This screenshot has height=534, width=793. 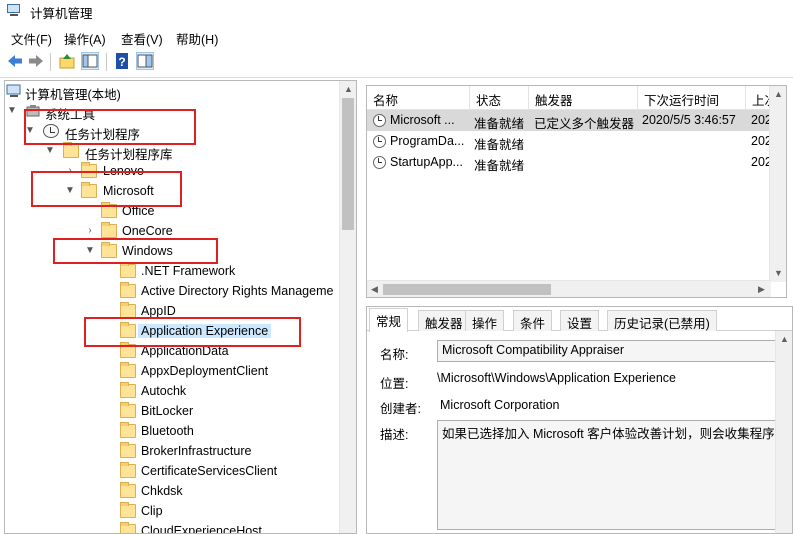 What do you see at coordinates (128, 191) in the screenshot?
I see `tree-label: Microsoft` at bounding box center [128, 191].